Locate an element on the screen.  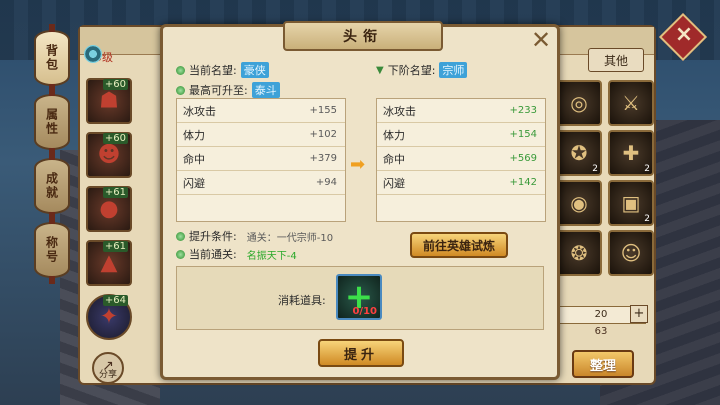
boots-icon: ▲ is located at coordinates (109, 263).